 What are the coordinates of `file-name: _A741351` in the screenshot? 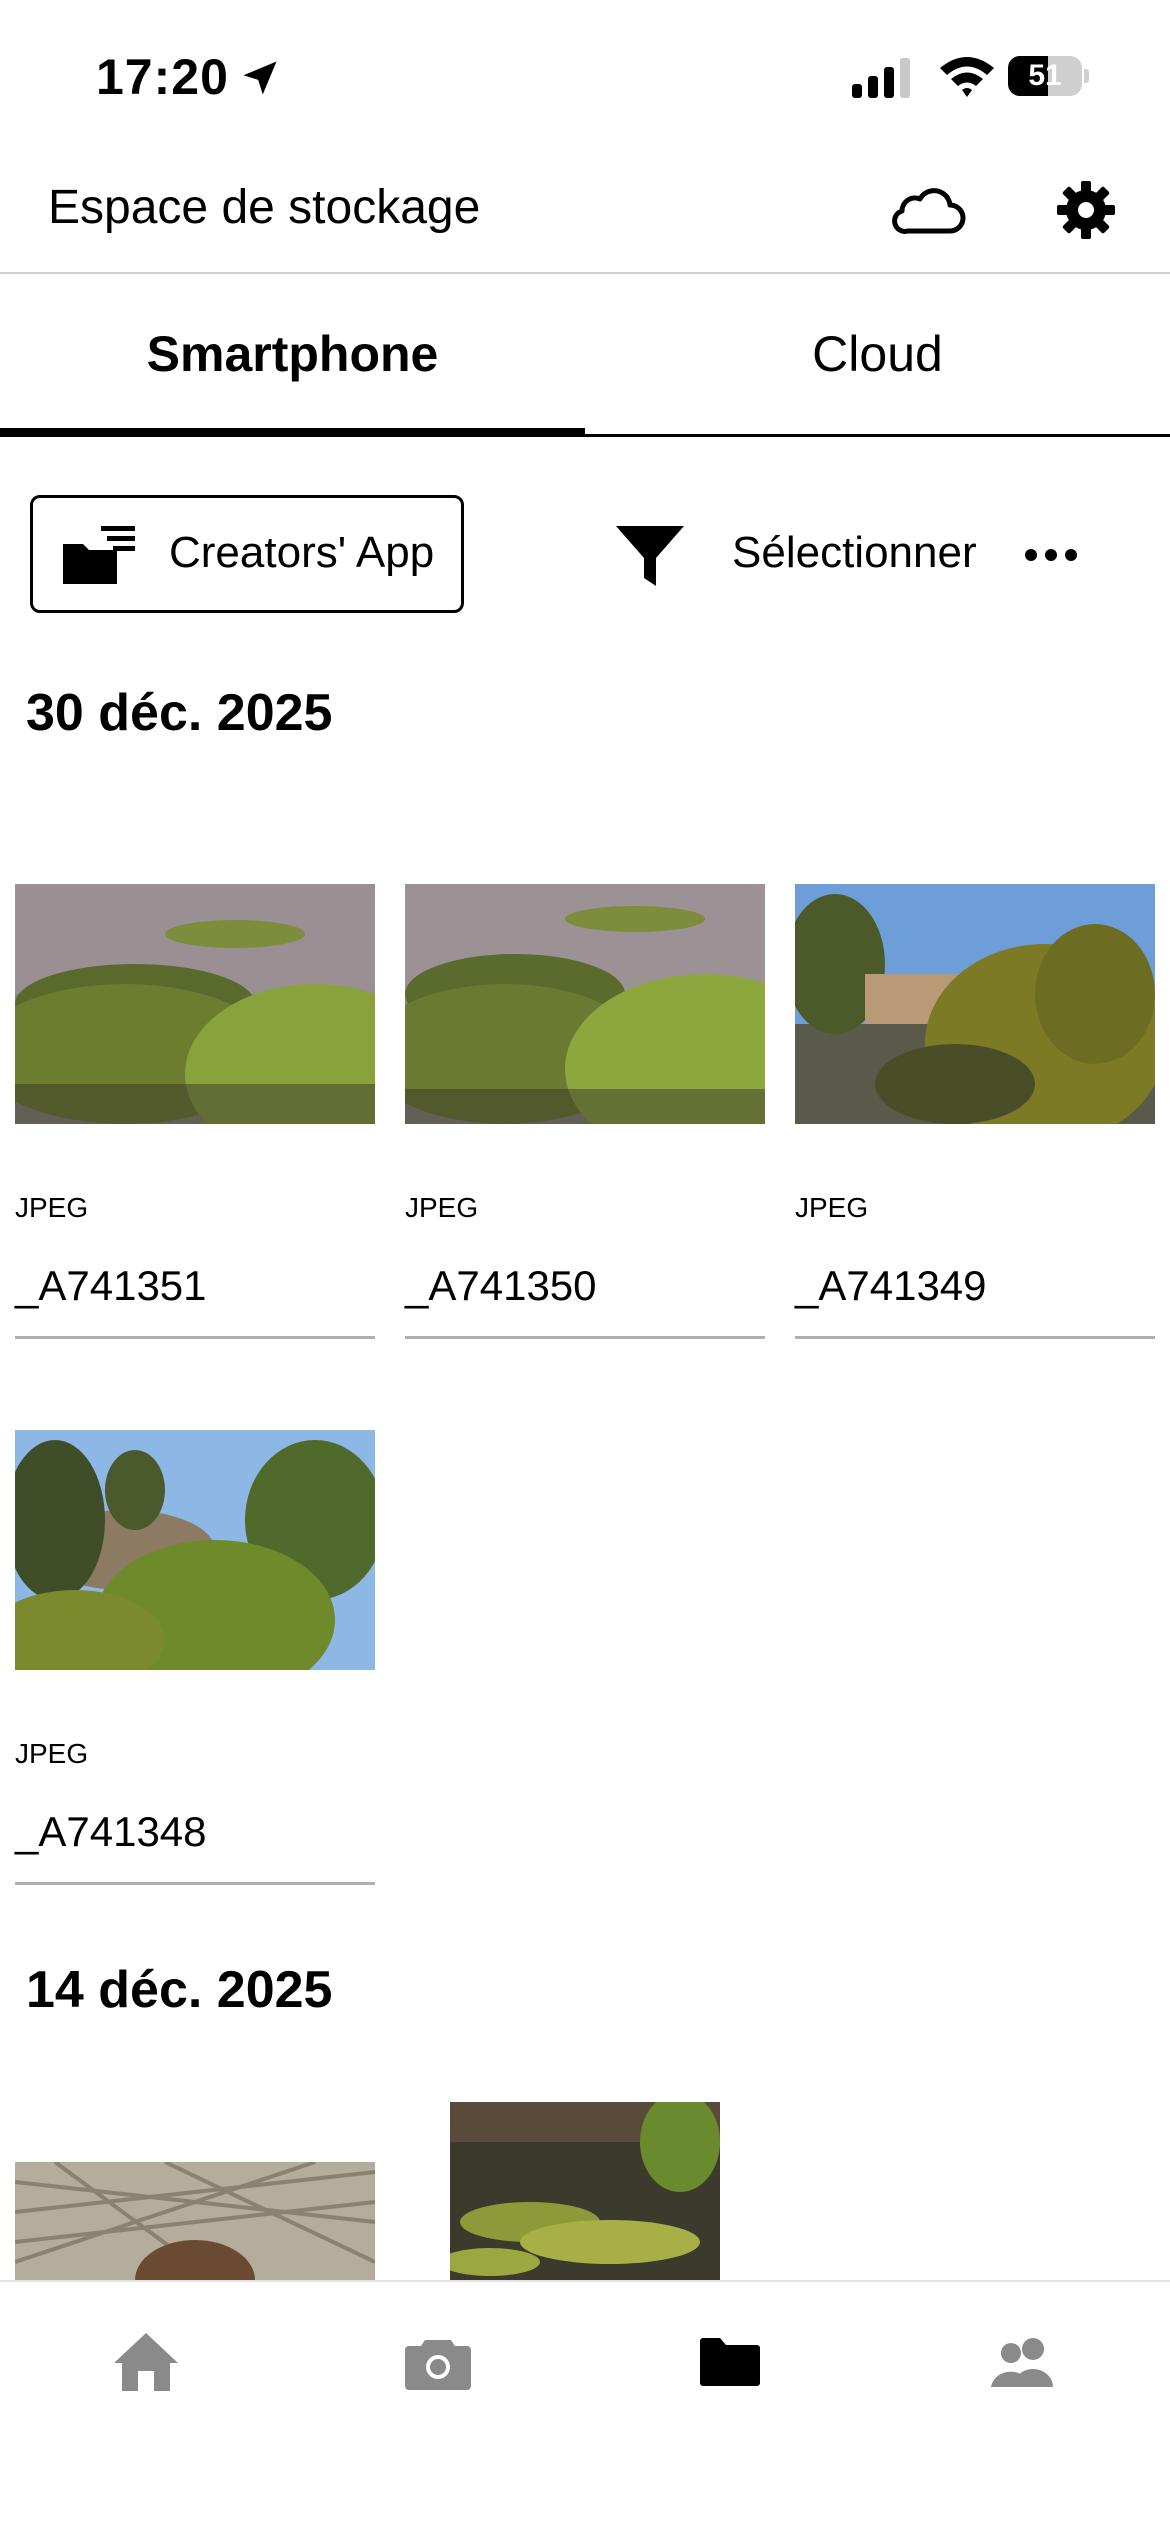 It's located at (111, 1285).